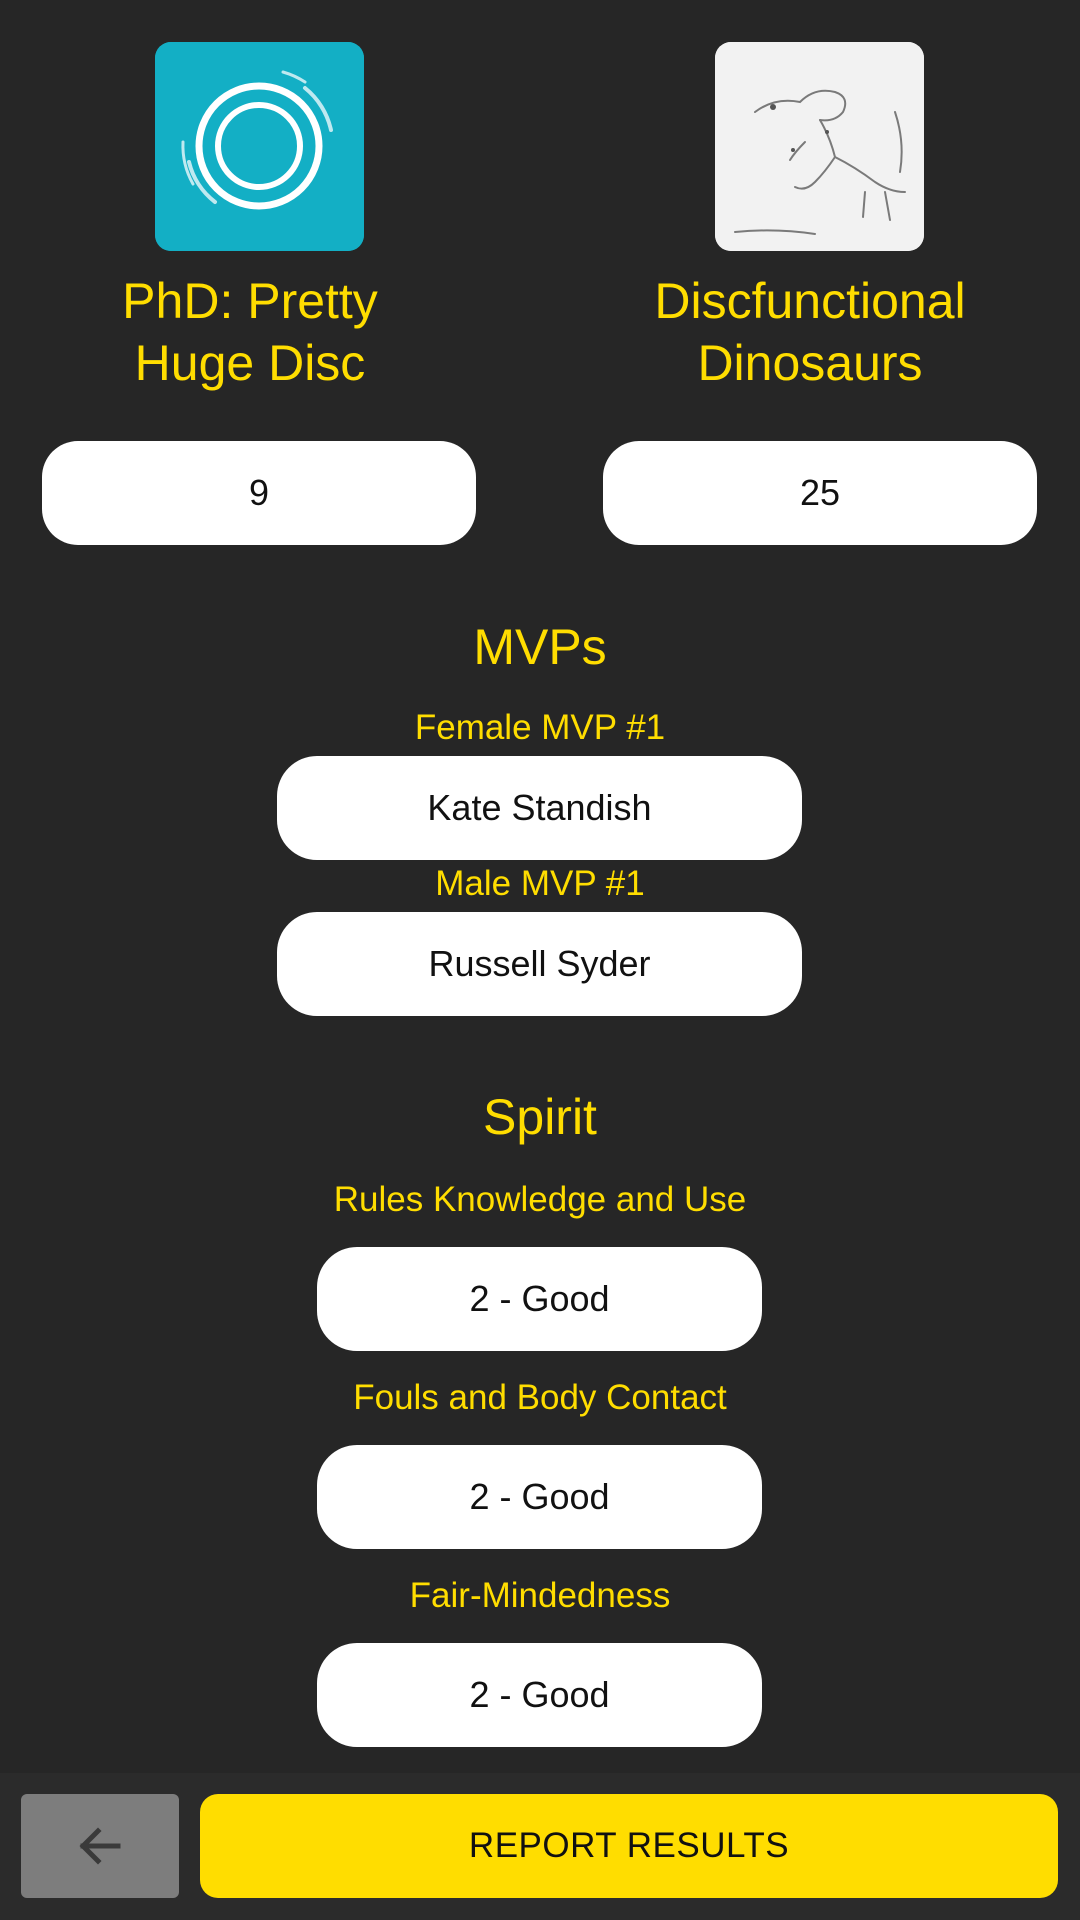  What do you see at coordinates (820, 493) in the screenshot?
I see `right-score-input: 25` at bounding box center [820, 493].